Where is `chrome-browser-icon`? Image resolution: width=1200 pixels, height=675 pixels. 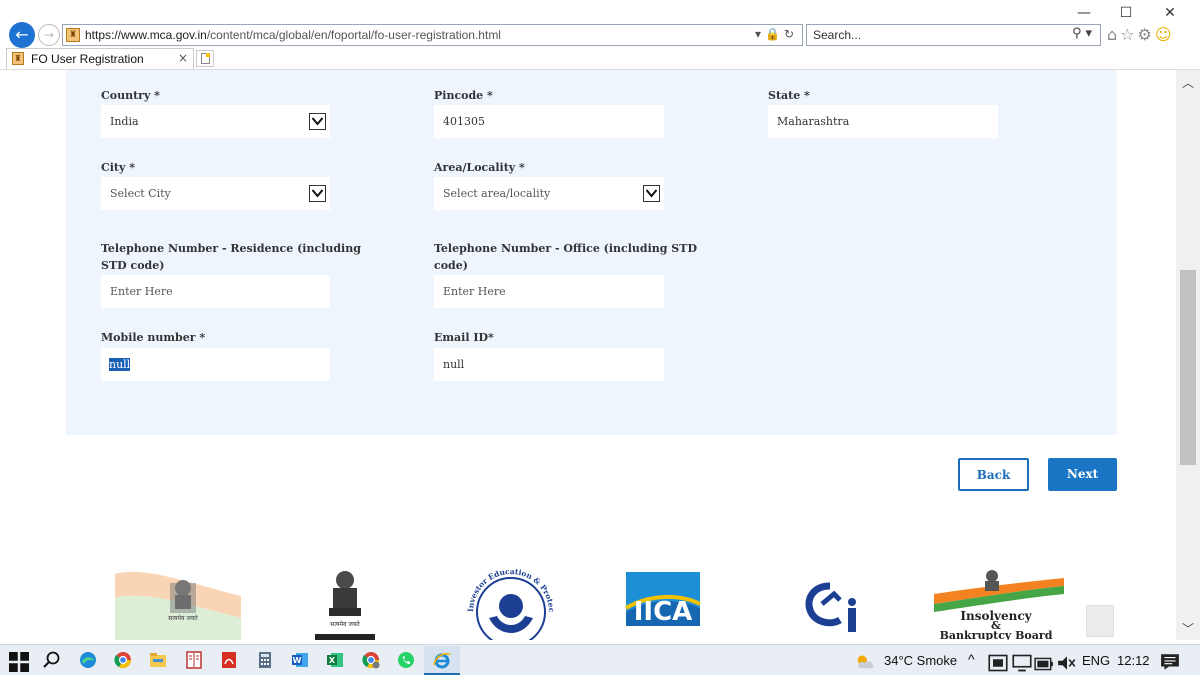
chrome-browser-icon is located at coordinates (123, 660).